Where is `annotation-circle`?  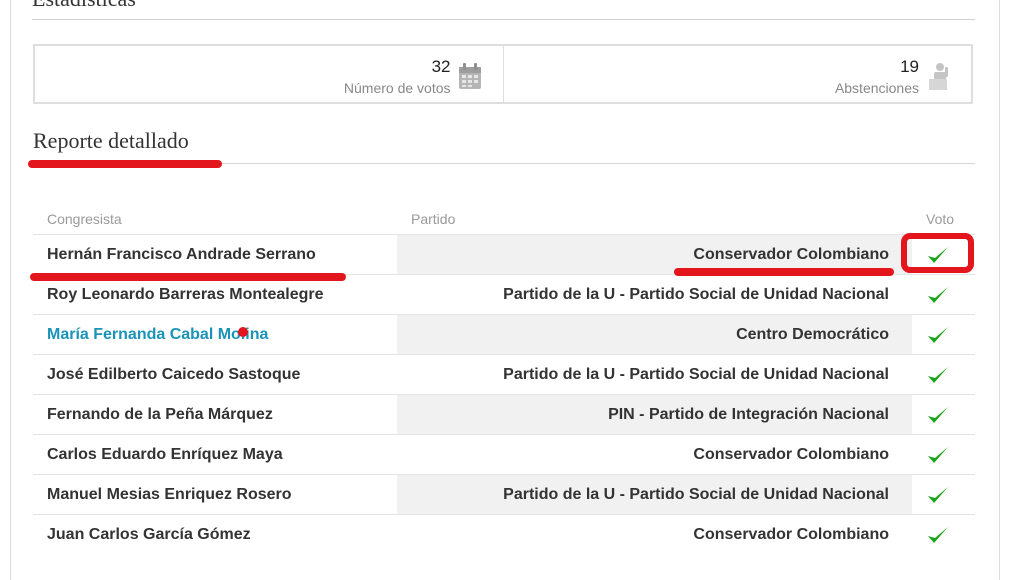 annotation-circle is located at coordinates (937, 253).